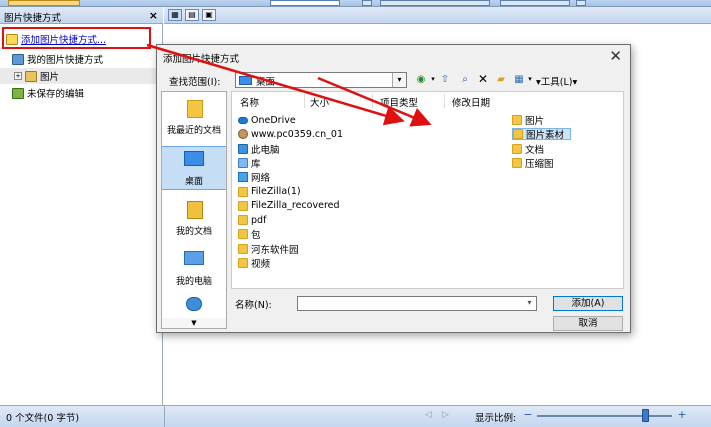 The width and height of the screenshot is (711, 427). Describe the element at coordinates (528, 415) in the screenshot. I see `zoom-out-icon: −` at that location.